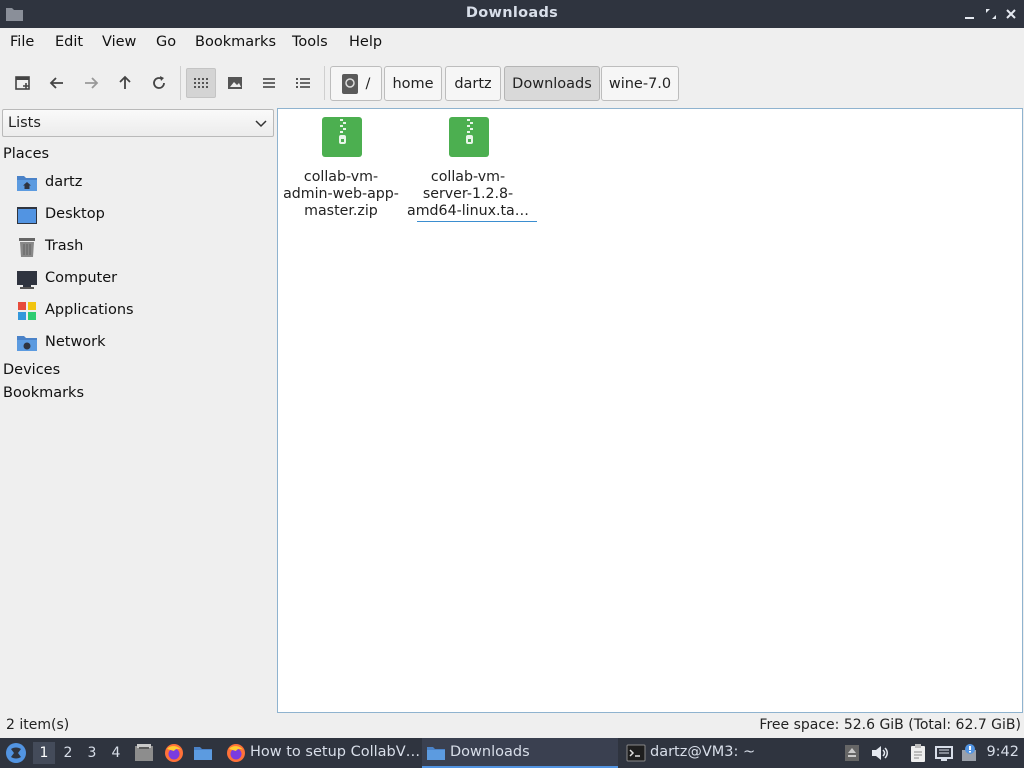 The width and height of the screenshot is (1024, 768). Describe the element at coordinates (89, 310) in the screenshot. I see `sidebar-item-label: Applications` at that location.